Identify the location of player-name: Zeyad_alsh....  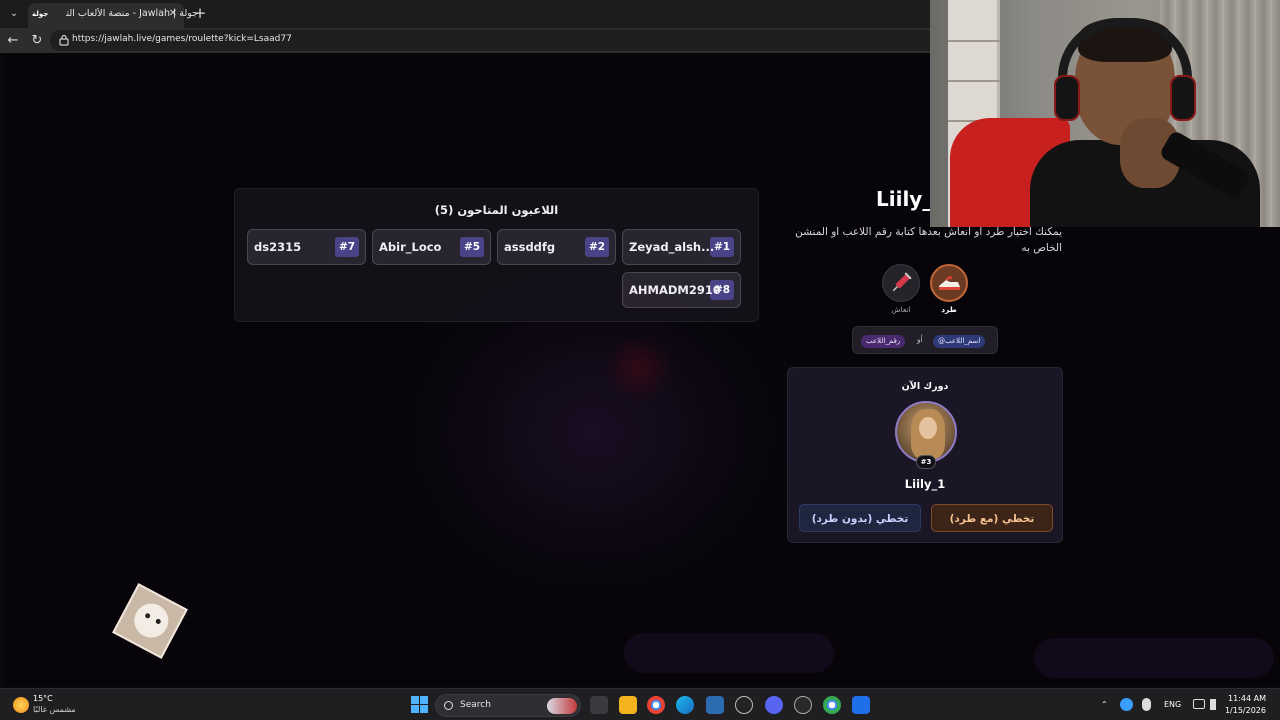
(672, 247).